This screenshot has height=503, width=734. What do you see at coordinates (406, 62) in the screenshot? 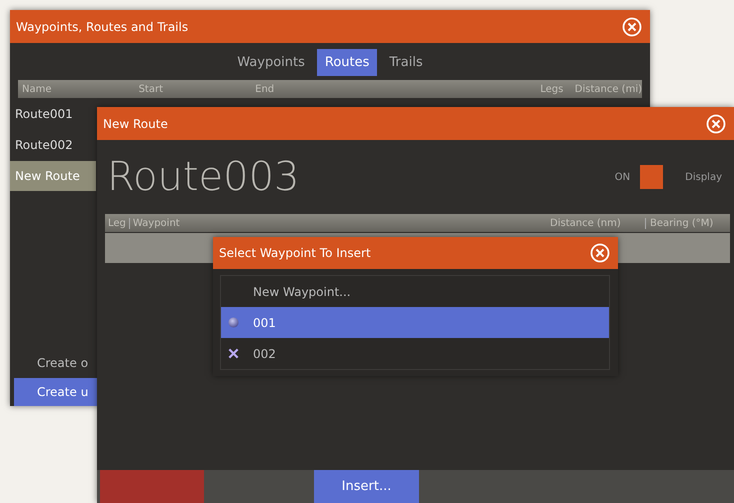
I see `tab: Trails` at bounding box center [406, 62].